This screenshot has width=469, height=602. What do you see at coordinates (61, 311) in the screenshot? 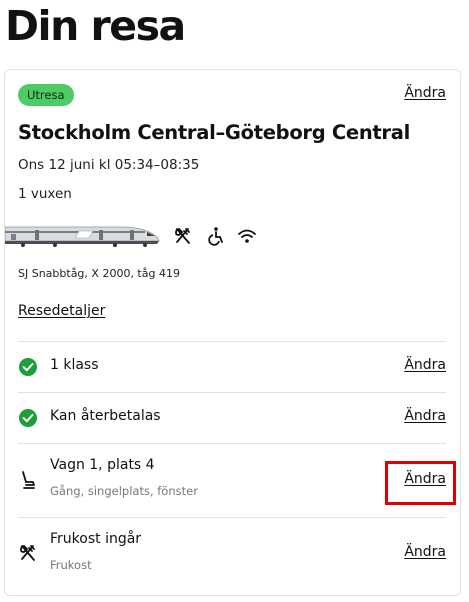
I see `trip-details-link: Resedetaljer` at bounding box center [61, 311].